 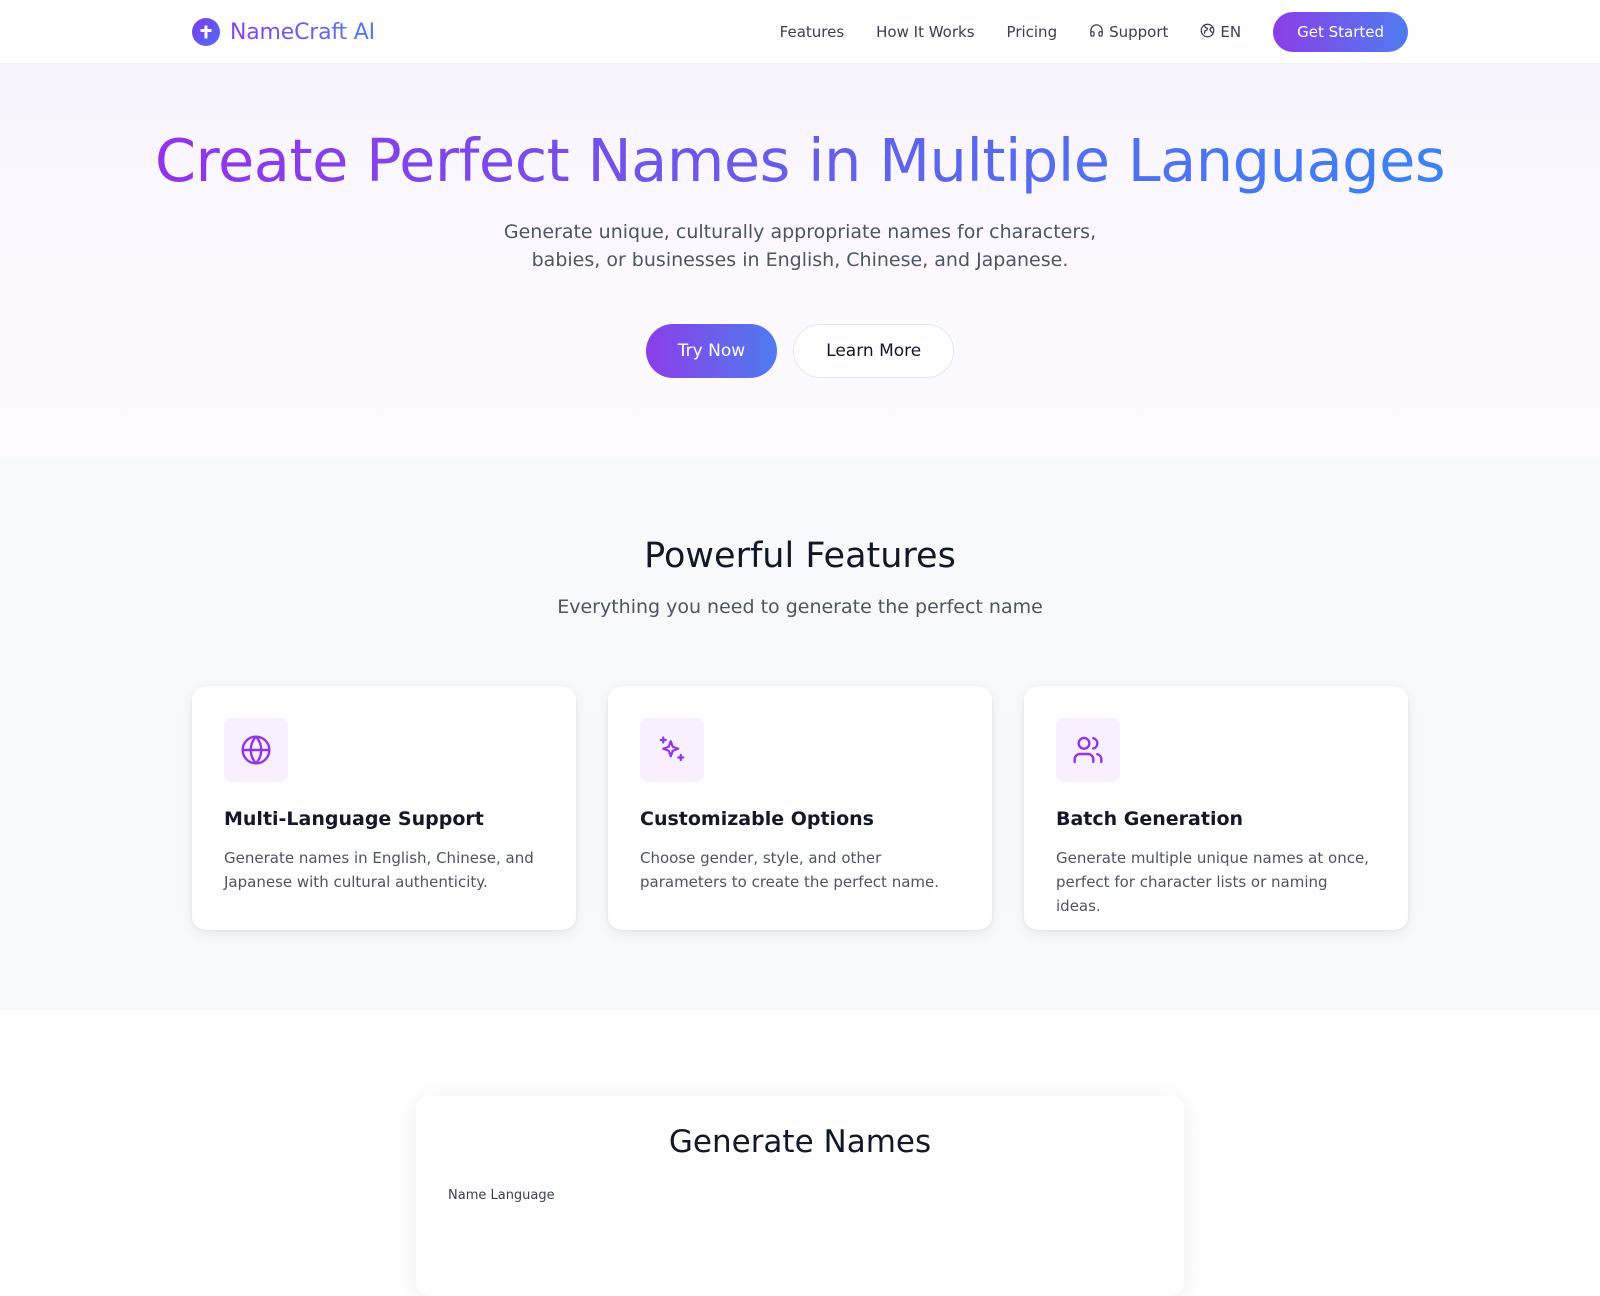 What do you see at coordinates (1088, 750) in the screenshot?
I see `users-icon` at bounding box center [1088, 750].